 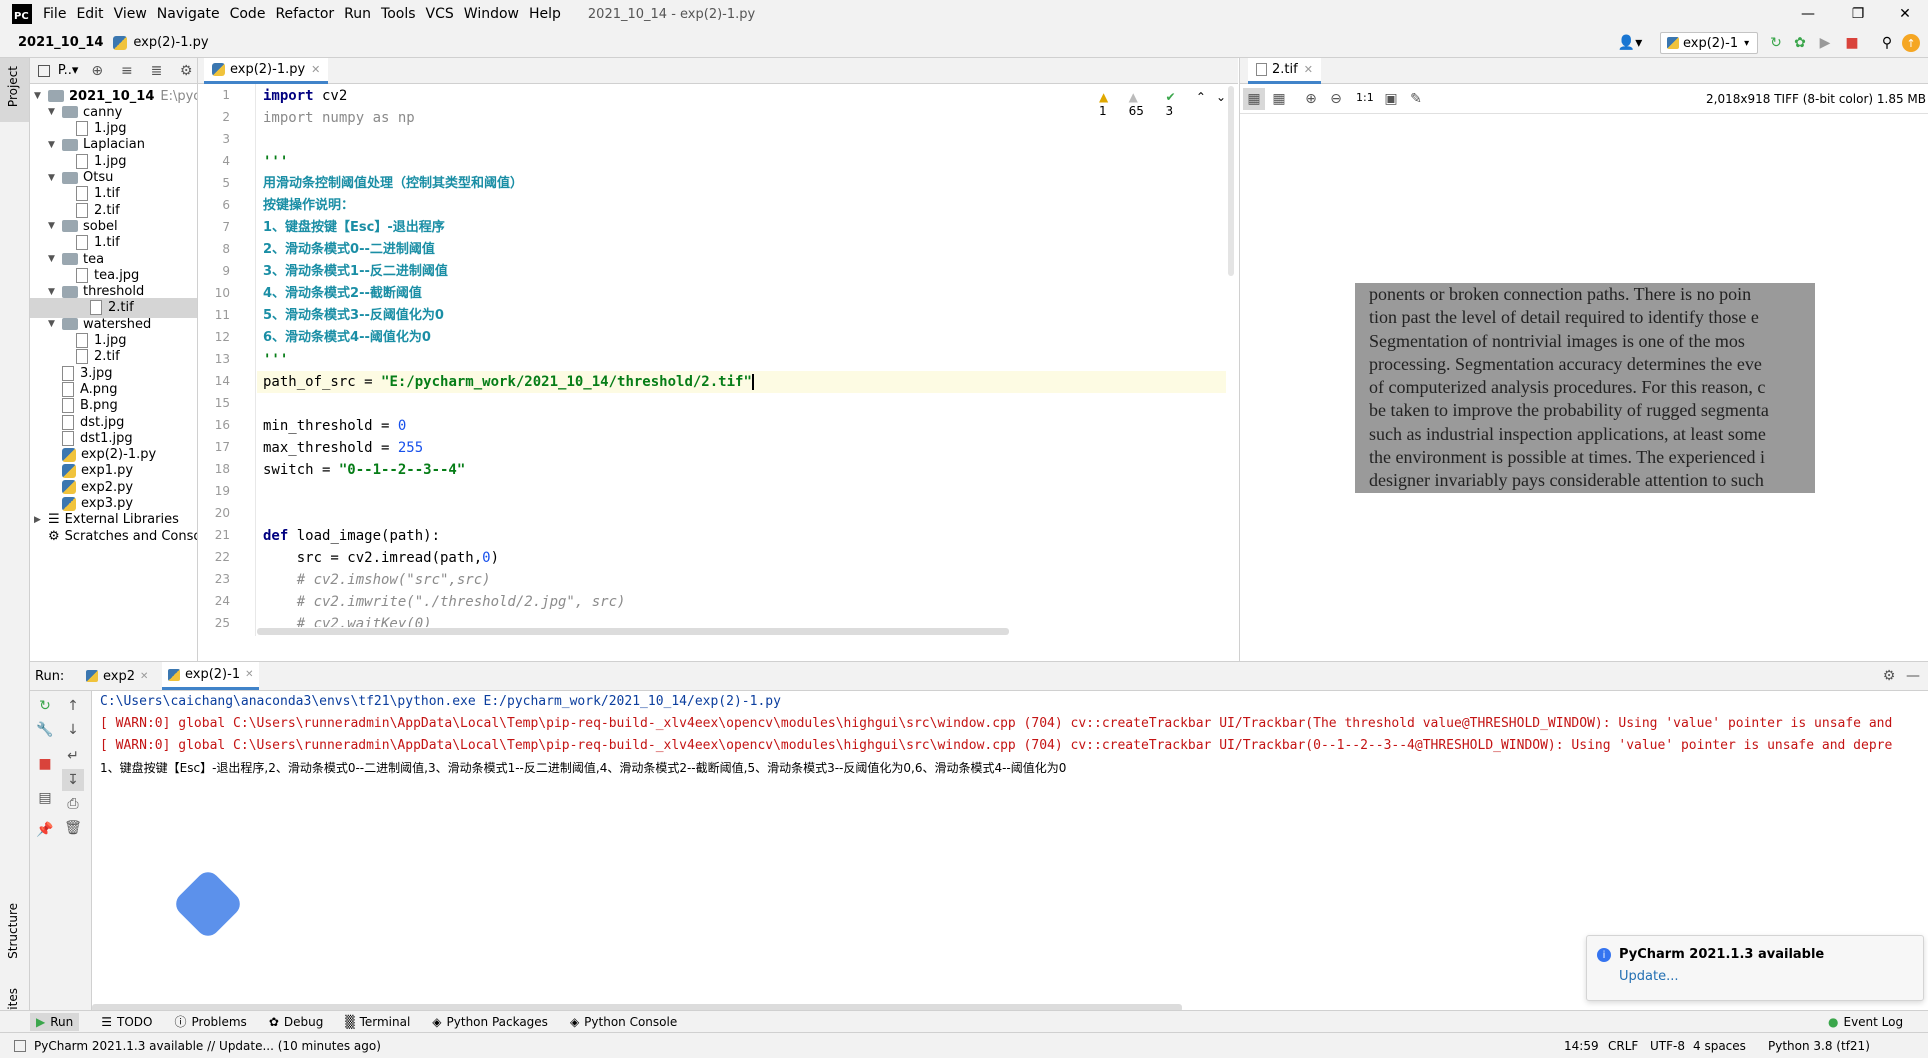 What do you see at coordinates (1667, 1046) in the screenshot?
I see `file-encoding: UTF-8` at bounding box center [1667, 1046].